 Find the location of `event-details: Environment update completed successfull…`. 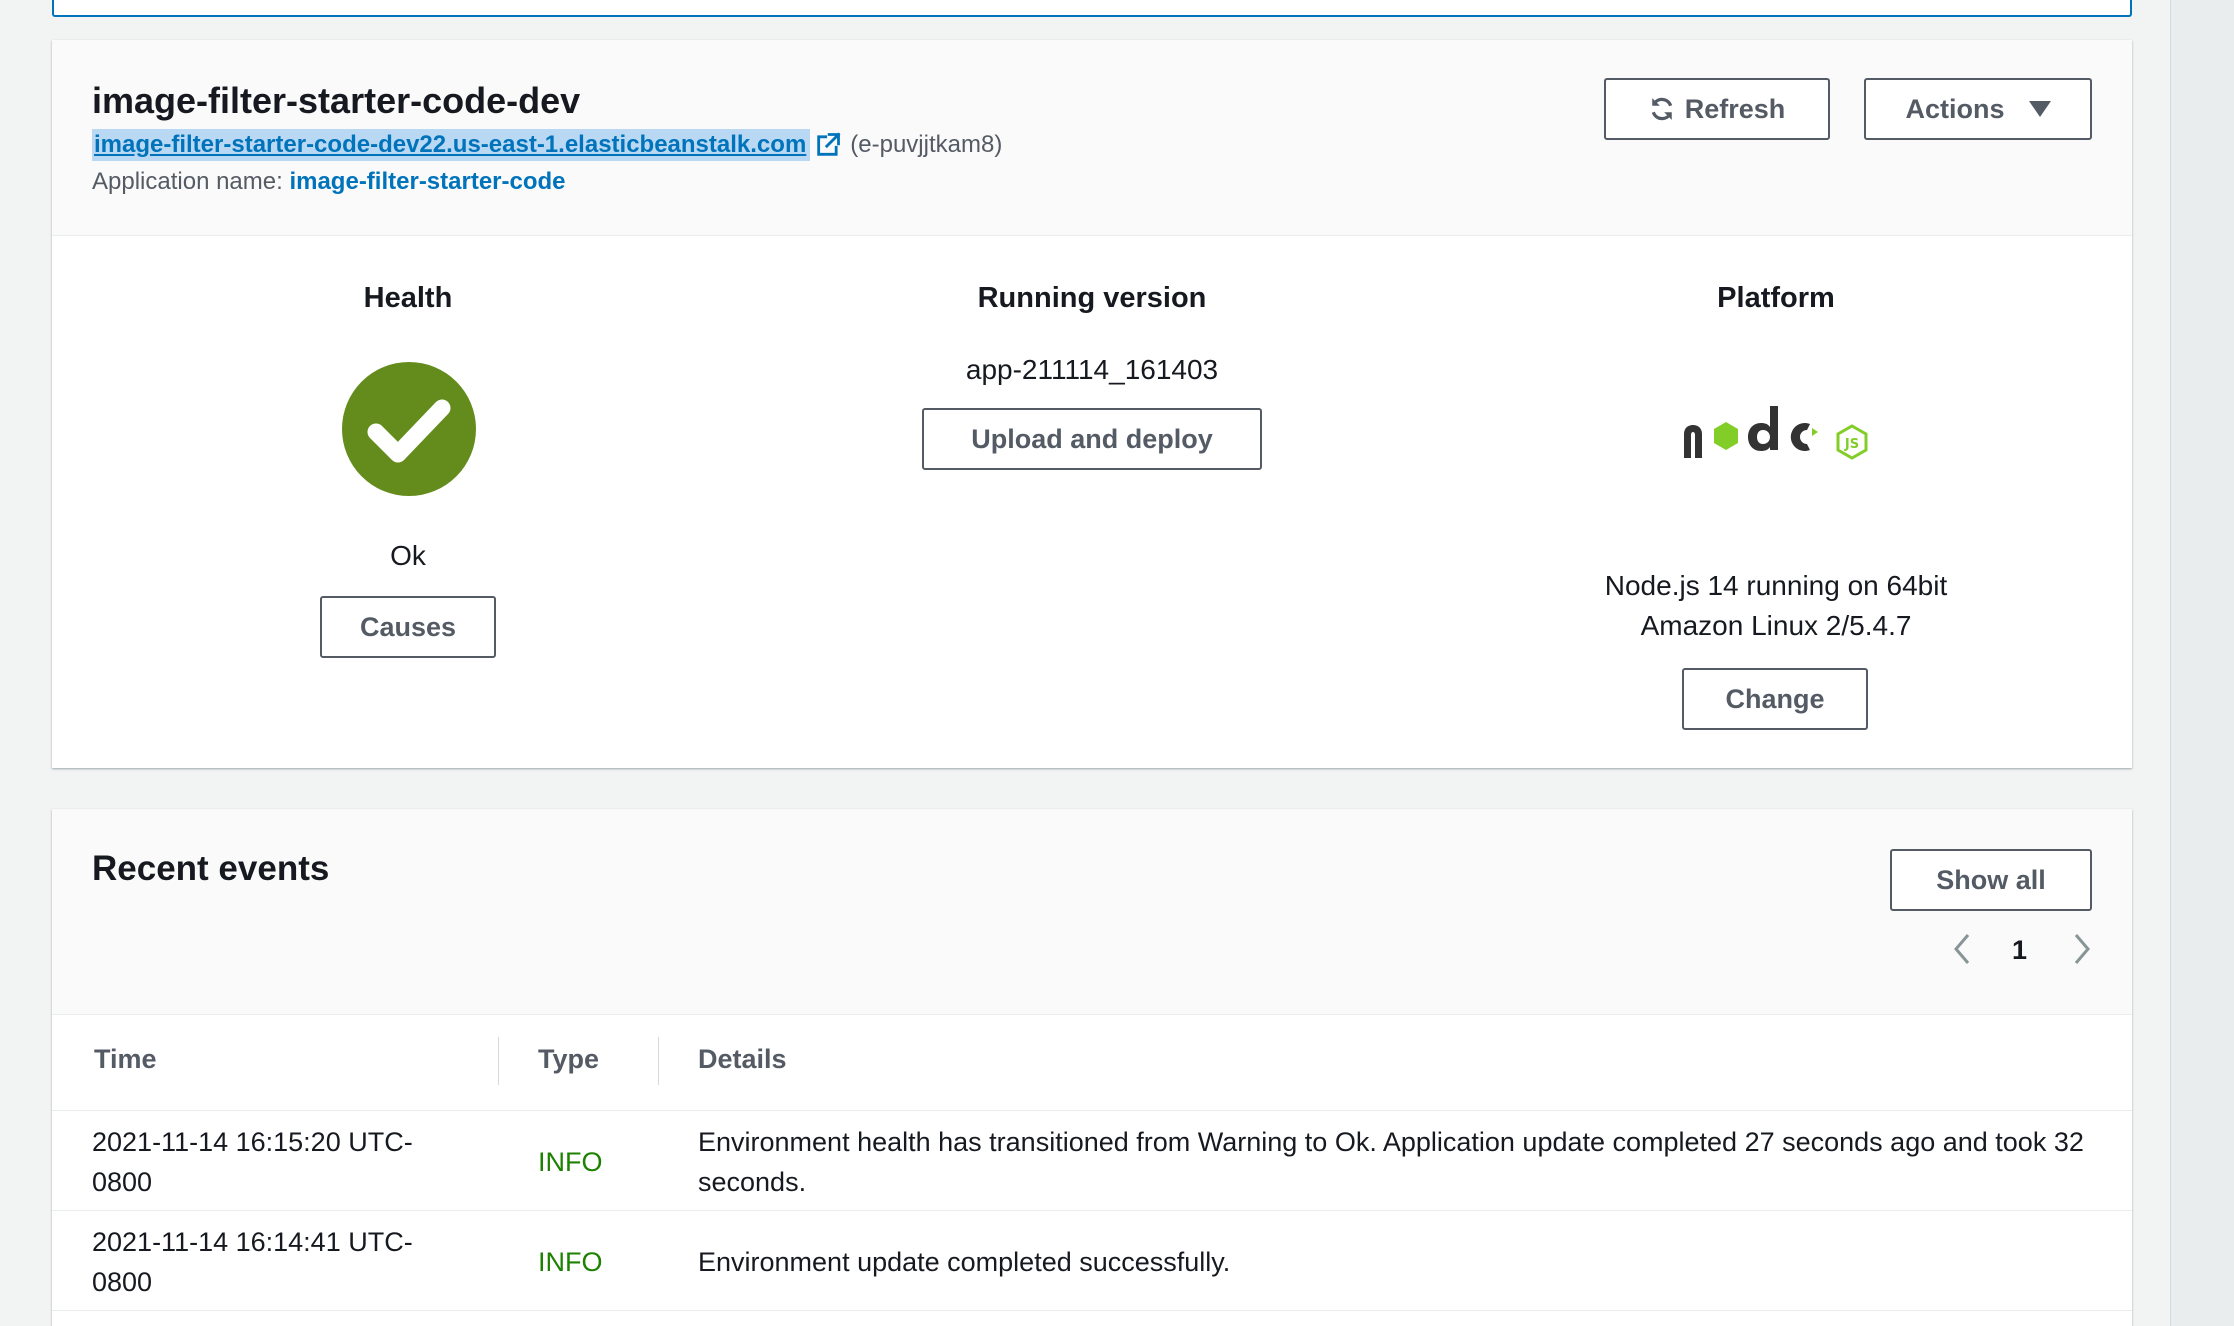

event-details: Environment update completed successfull… is located at coordinates (964, 1262).